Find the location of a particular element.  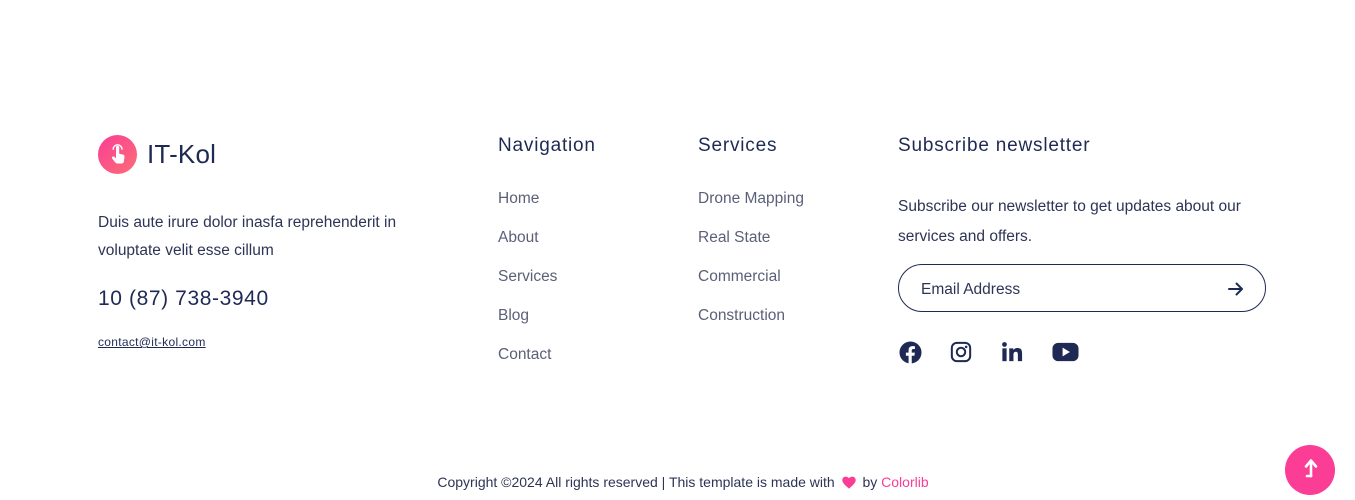

linkedin-icon is located at coordinates (1012, 352).